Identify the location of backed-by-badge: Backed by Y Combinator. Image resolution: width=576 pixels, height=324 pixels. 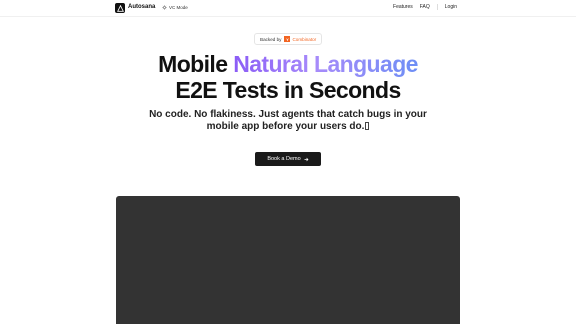
(288, 39).